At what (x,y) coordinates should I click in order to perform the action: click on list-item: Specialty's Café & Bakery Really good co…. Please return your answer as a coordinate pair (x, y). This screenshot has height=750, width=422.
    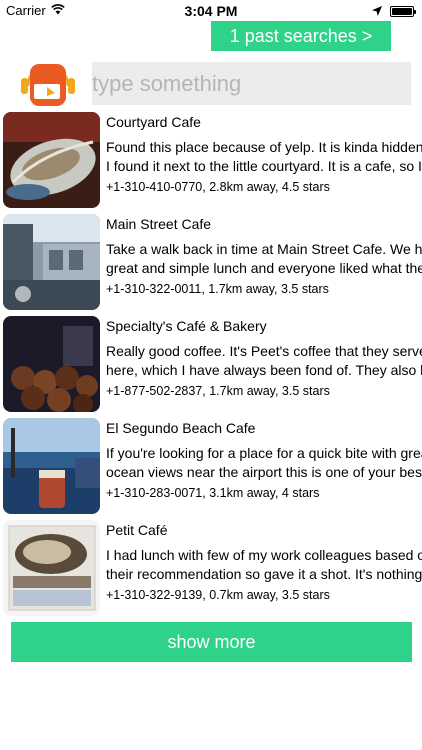
    Looking at the image, I should click on (211, 364).